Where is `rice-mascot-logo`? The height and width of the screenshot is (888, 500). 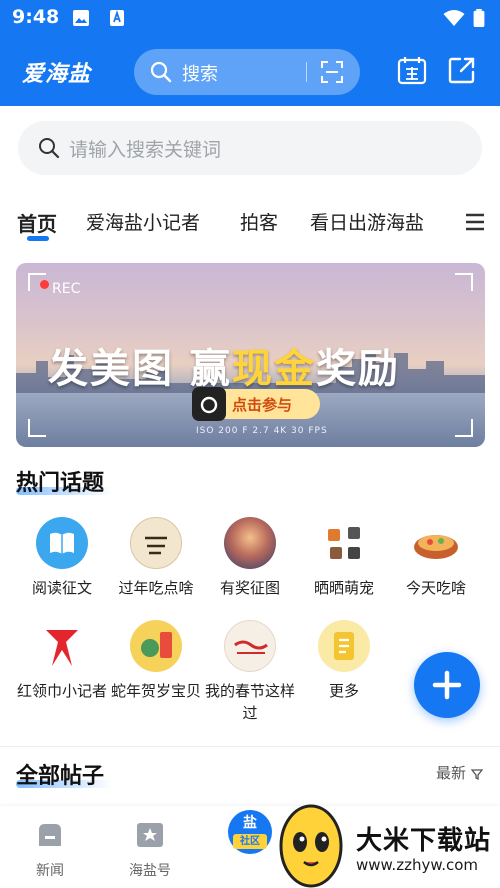
rice-mascot-logo is located at coordinates (311, 846).